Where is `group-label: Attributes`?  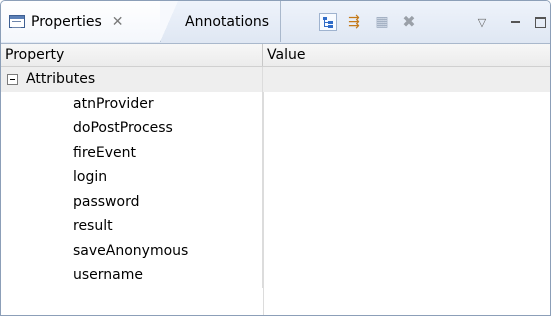 group-label: Attributes is located at coordinates (61, 79).